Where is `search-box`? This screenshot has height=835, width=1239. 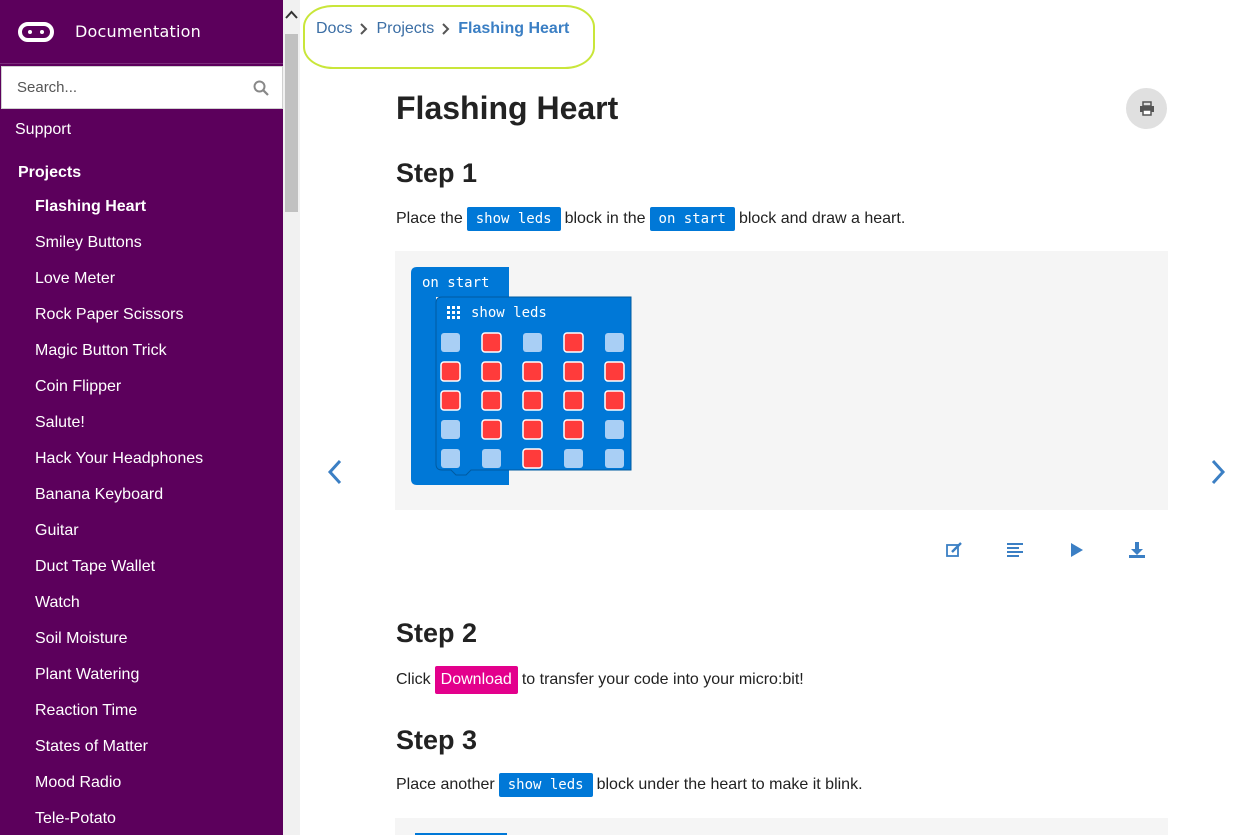
search-box is located at coordinates (142, 87).